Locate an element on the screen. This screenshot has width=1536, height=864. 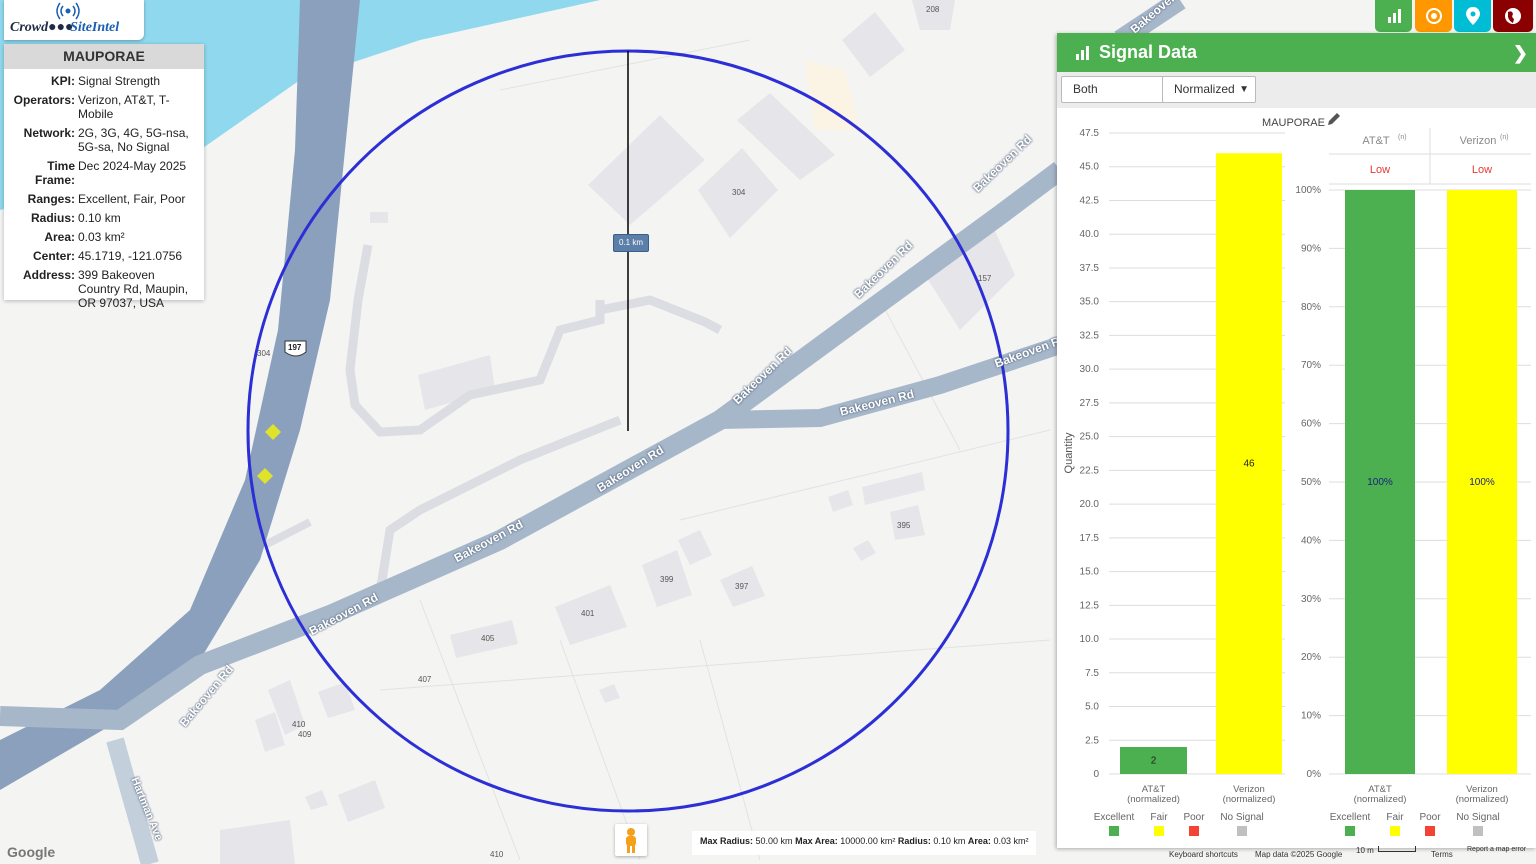
y-tick-label: 0% is located at coordinates (1314, 774).